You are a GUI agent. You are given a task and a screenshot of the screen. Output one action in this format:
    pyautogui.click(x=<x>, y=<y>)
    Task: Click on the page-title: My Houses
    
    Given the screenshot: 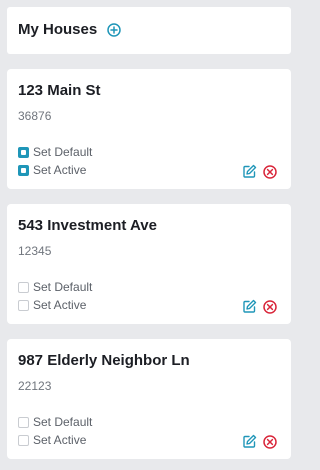 What is the action you would take?
    pyautogui.click(x=58, y=29)
    